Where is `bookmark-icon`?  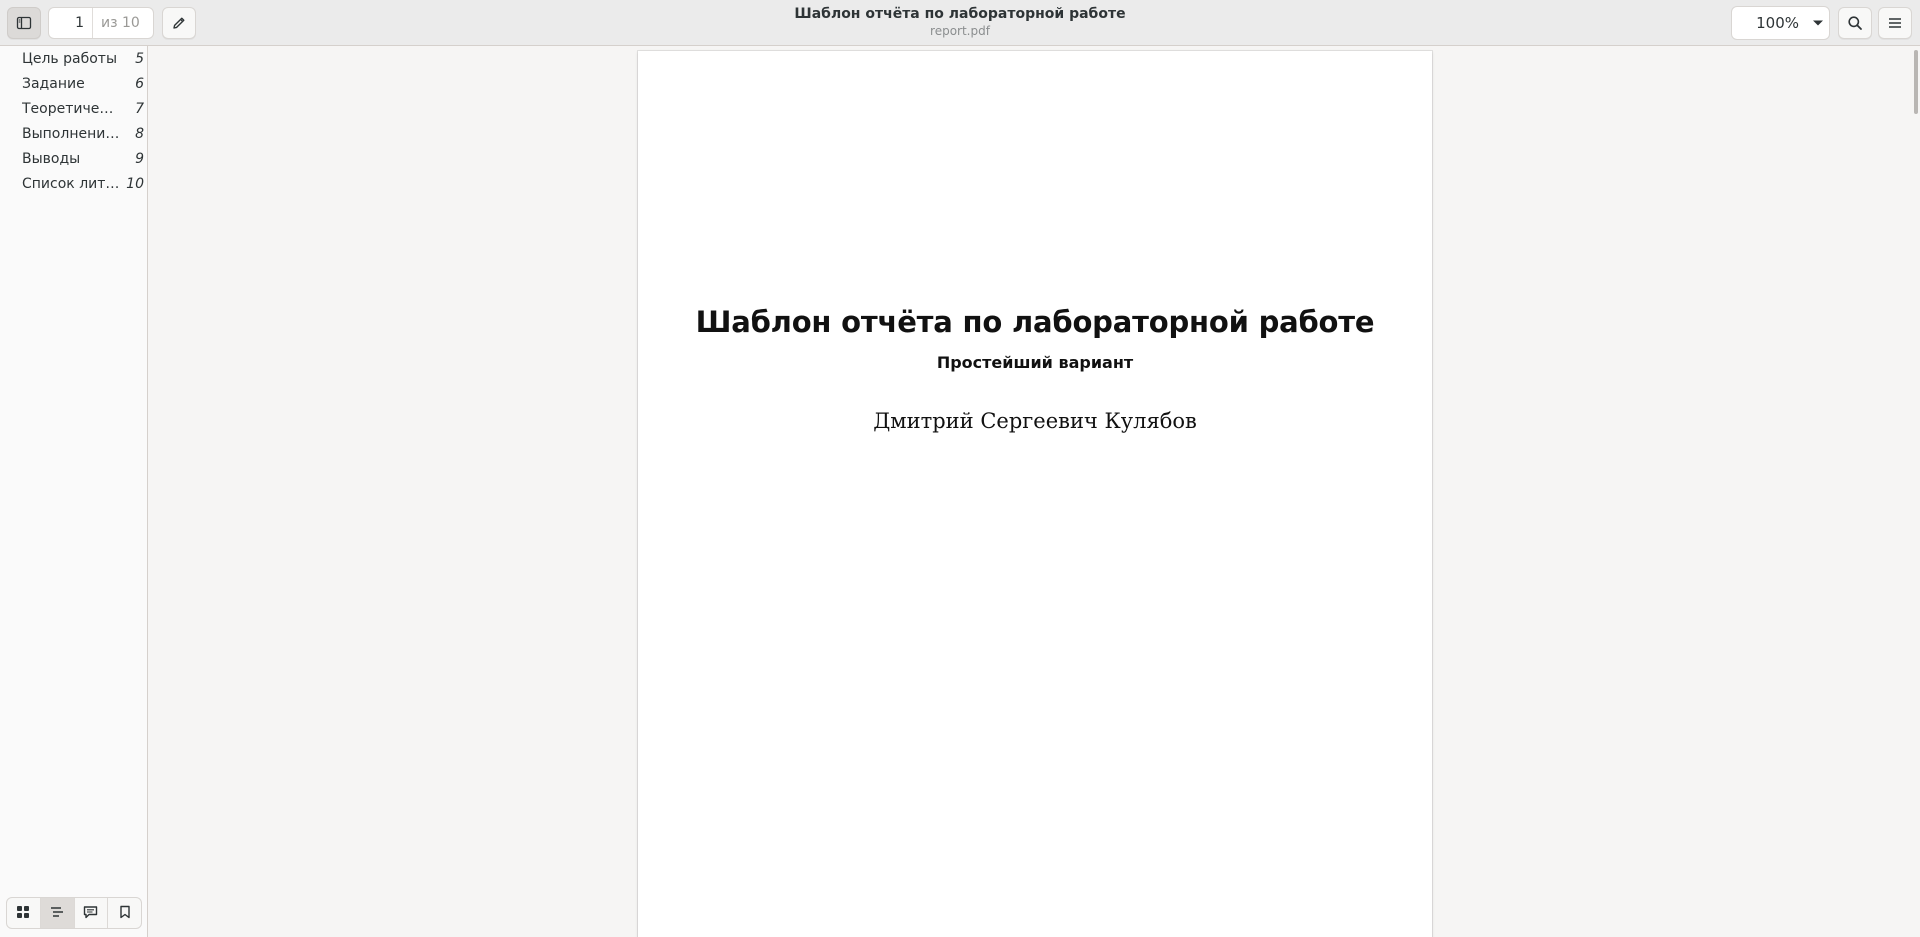 bookmark-icon is located at coordinates (125, 913).